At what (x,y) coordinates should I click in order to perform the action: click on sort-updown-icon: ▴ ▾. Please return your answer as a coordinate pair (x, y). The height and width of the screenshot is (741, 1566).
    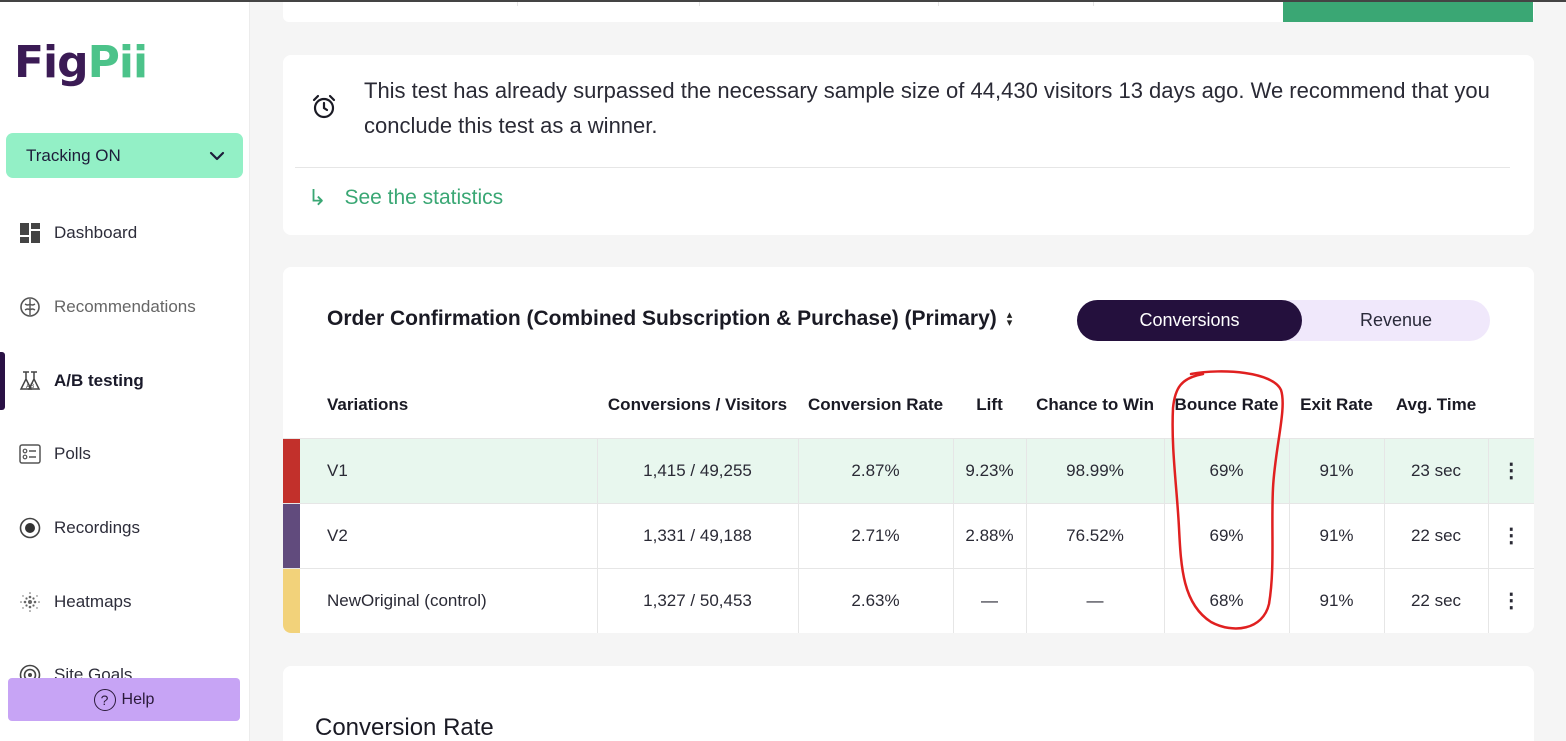
    Looking at the image, I should click on (1009, 319).